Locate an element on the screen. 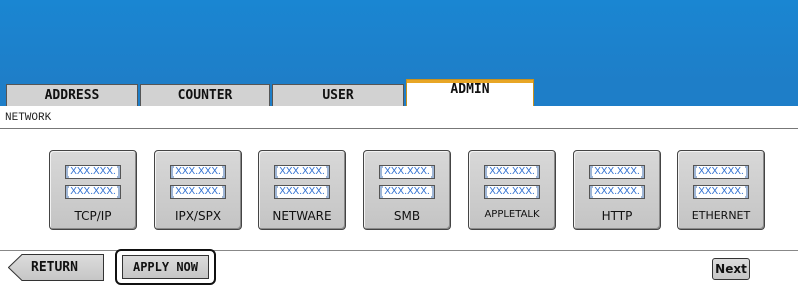  button-label: ETHERNET is located at coordinates (721, 215).